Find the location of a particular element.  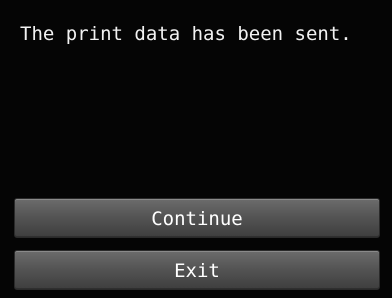

continue-button: Continue is located at coordinates (197, 218).